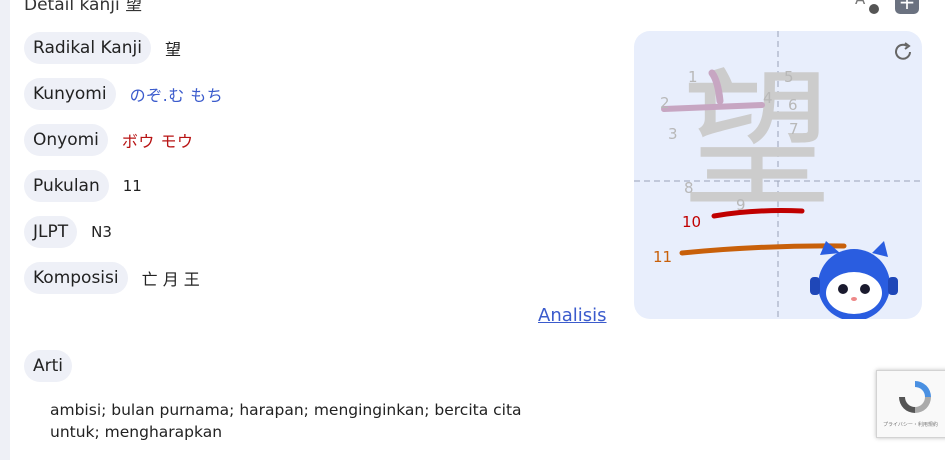  I want to click on stroke-number: 8, so click(689, 188).